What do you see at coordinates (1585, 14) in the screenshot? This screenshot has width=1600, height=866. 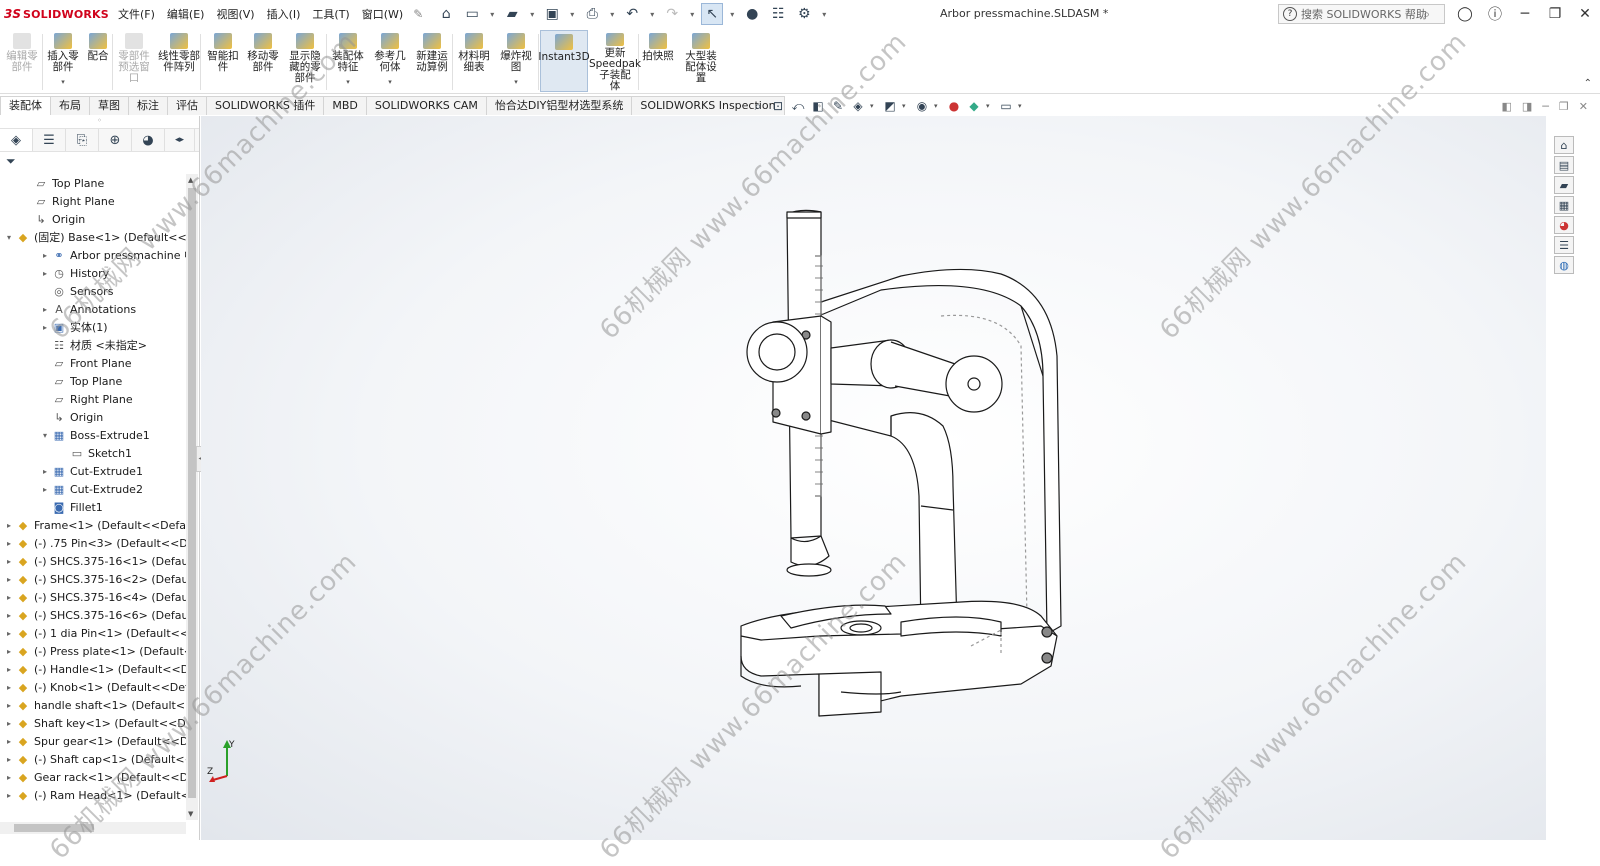 I see `close-button: ✕` at bounding box center [1585, 14].